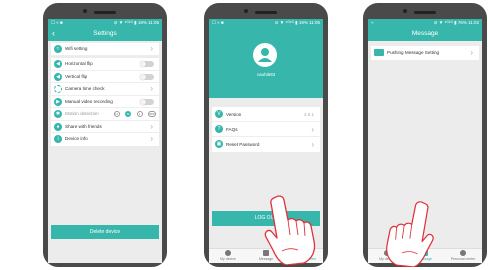  What do you see at coordinates (139, 114) in the screenshot?
I see `motion-option-l: L` at bounding box center [139, 114].